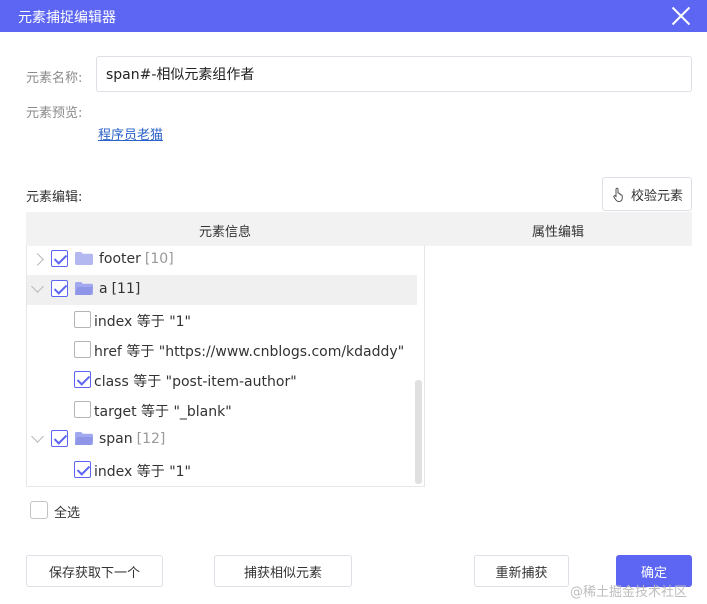 The width and height of the screenshot is (707, 604). What do you see at coordinates (159, 259) in the screenshot?
I see `node-count: [10]` at bounding box center [159, 259].